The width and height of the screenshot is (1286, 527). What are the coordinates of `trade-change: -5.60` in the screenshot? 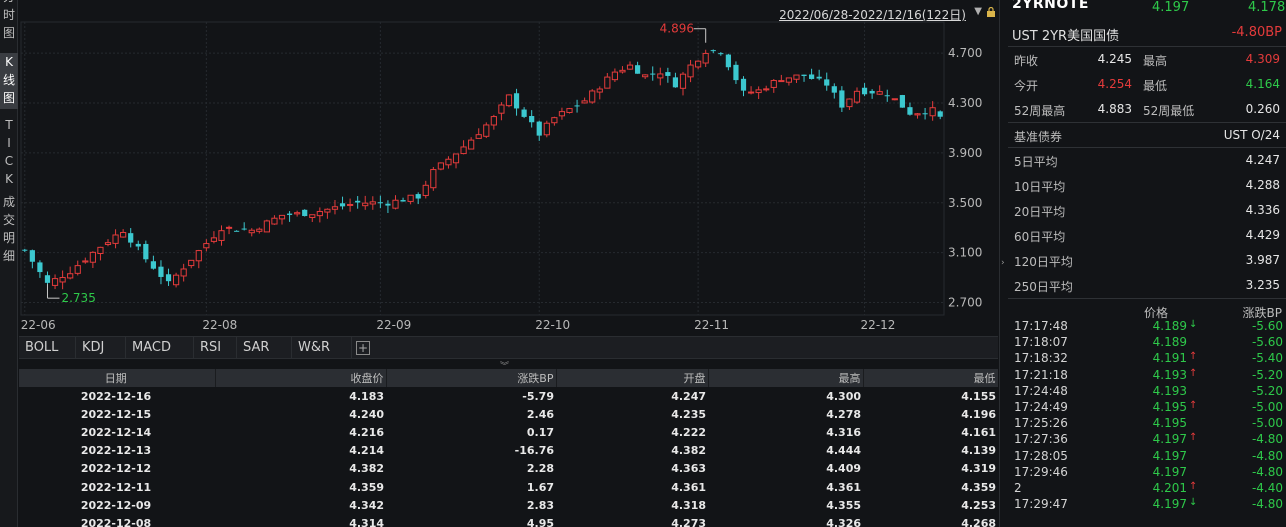 It's located at (1267, 326).